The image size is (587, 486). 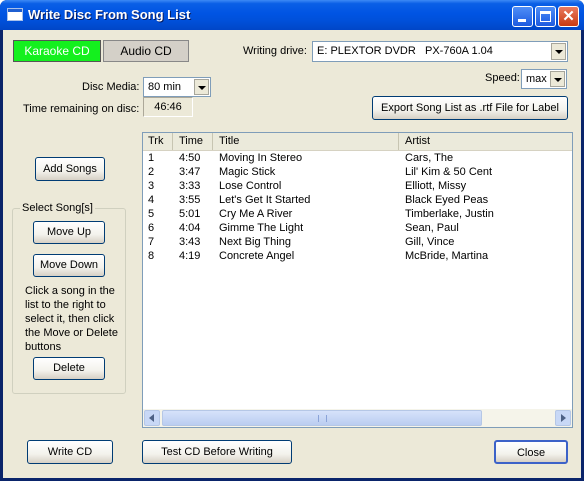 What do you see at coordinates (158, 141) in the screenshot?
I see `column-header-trk: Trk` at bounding box center [158, 141].